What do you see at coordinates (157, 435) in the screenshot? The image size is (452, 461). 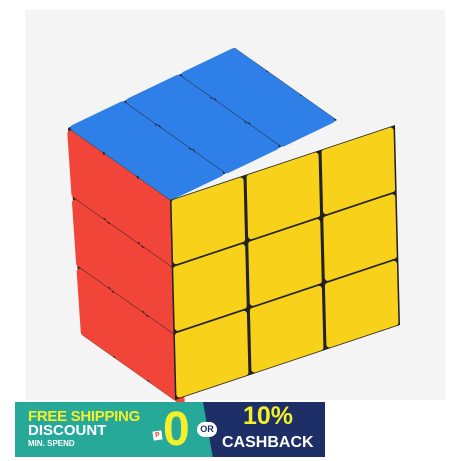 I see `peso-icon: P` at bounding box center [157, 435].